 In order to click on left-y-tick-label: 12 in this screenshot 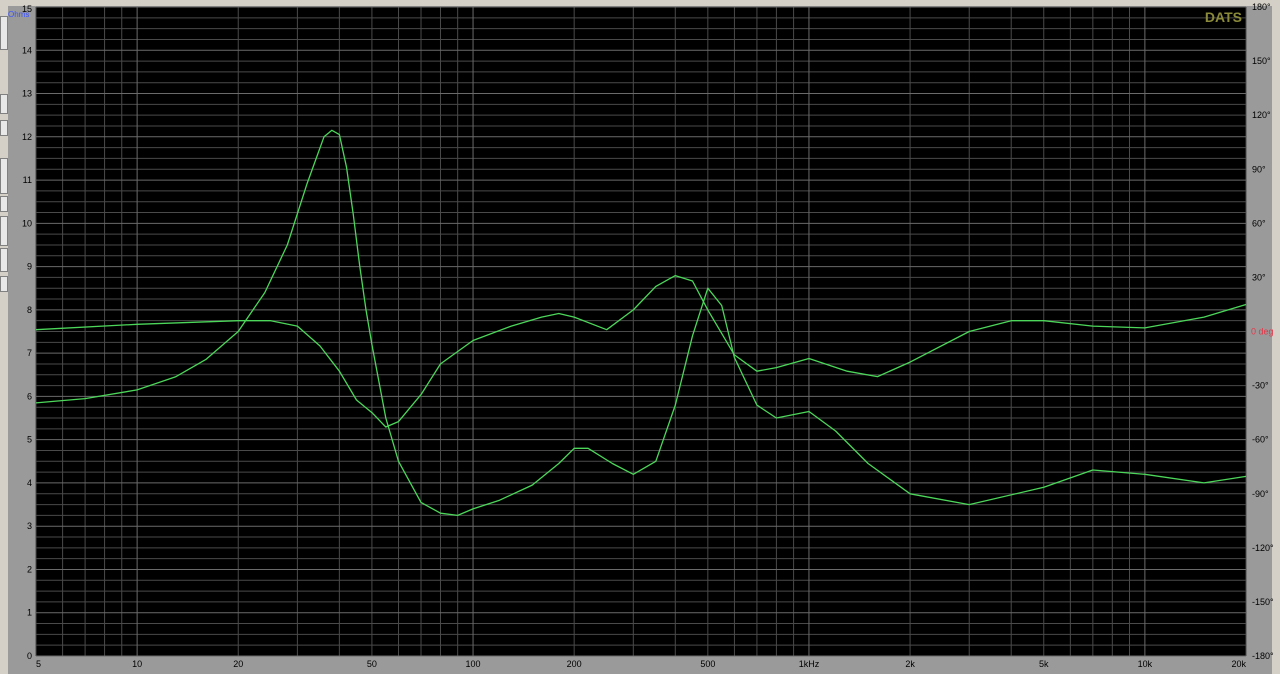, I will do `click(27, 137)`.